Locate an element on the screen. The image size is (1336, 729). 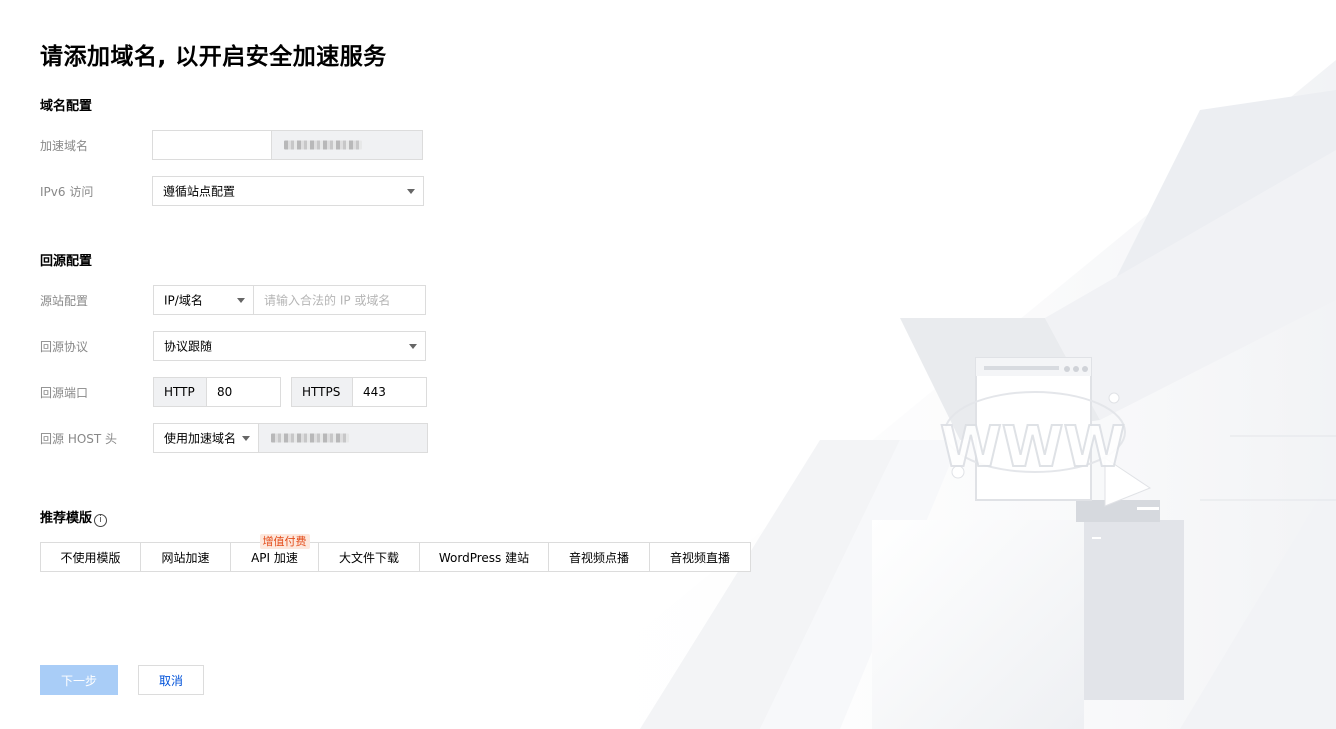
template-tab-label: 大文件下载 is located at coordinates (368, 557).